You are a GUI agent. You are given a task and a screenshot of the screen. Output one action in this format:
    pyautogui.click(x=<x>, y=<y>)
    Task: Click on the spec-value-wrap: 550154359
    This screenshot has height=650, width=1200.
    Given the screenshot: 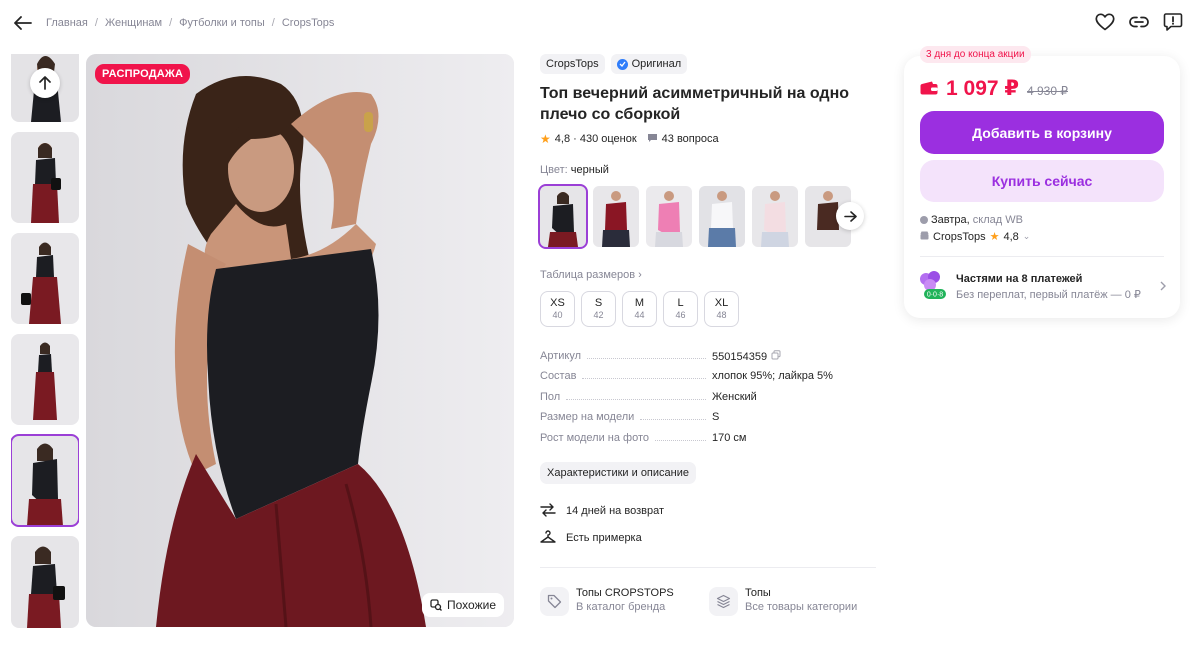 What is the action you would take?
    pyautogui.click(x=796, y=356)
    